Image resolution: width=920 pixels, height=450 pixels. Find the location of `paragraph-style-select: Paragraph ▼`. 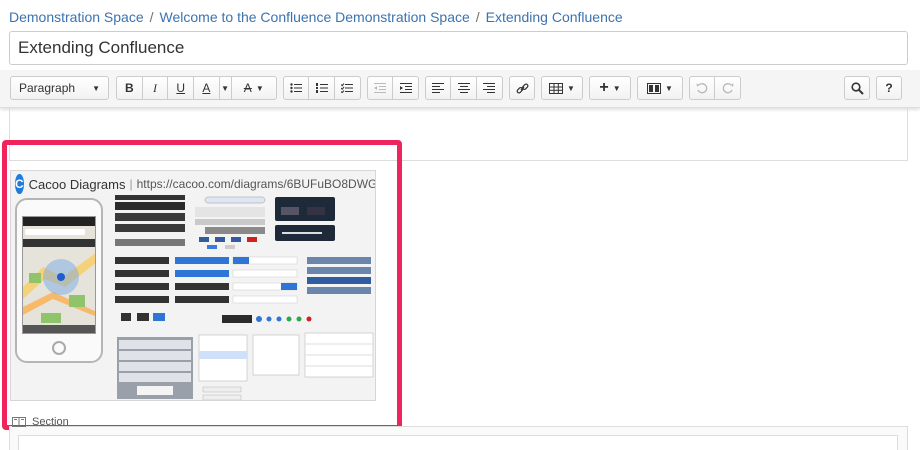

paragraph-style-select: Paragraph ▼ is located at coordinates (59, 88).